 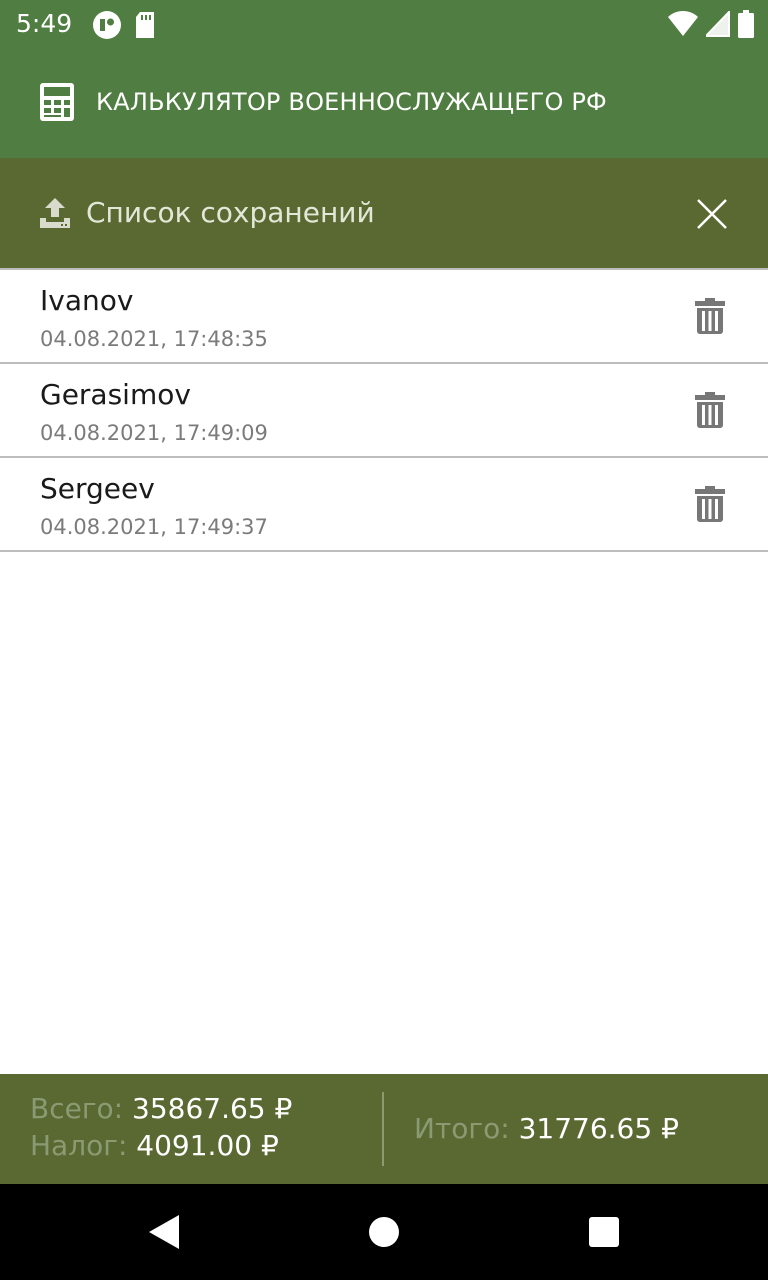 I want to click on net-label: Итого:, so click(x=462, y=1128).